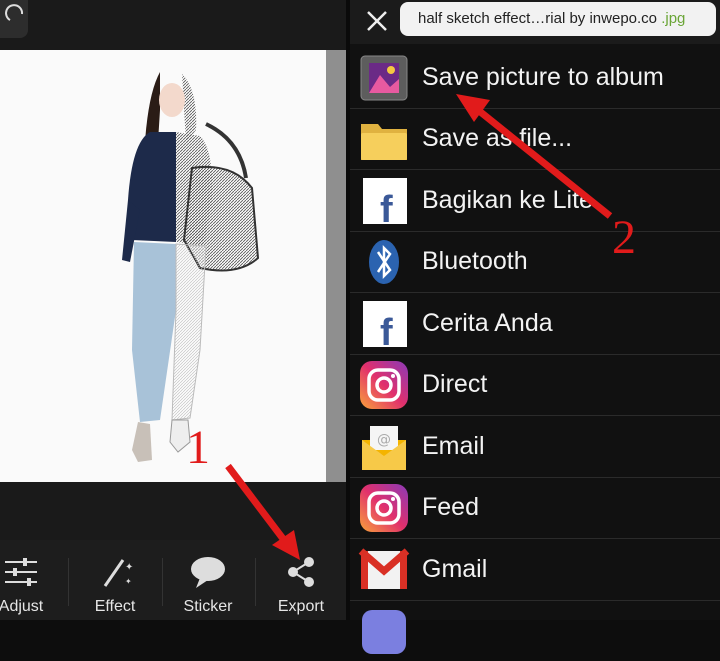  Describe the element at coordinates (544, 163) in the screenshot. I see `arrow-to-save-album` at that location.